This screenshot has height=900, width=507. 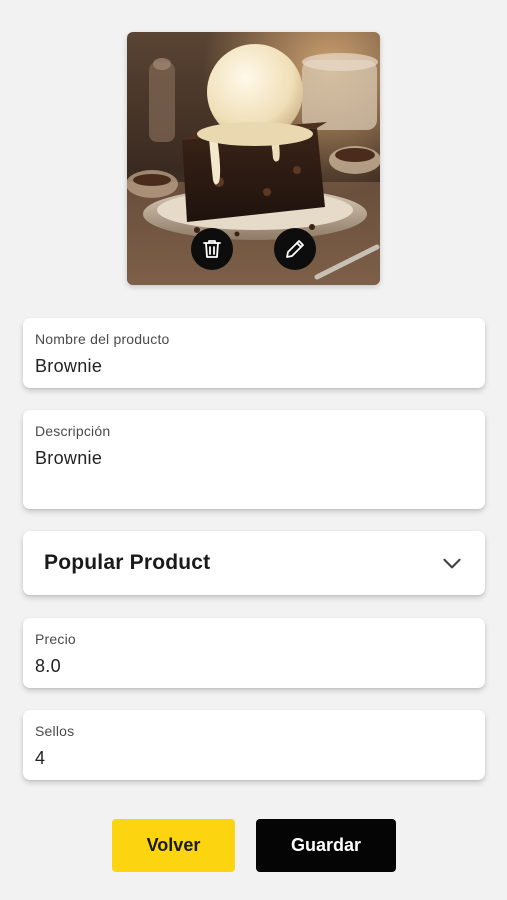 What do you see at coordinates (254, 353) in the screenshot?
I see `product-name-field: Nombre del producto Brownie` at bounding box center [254, 353].